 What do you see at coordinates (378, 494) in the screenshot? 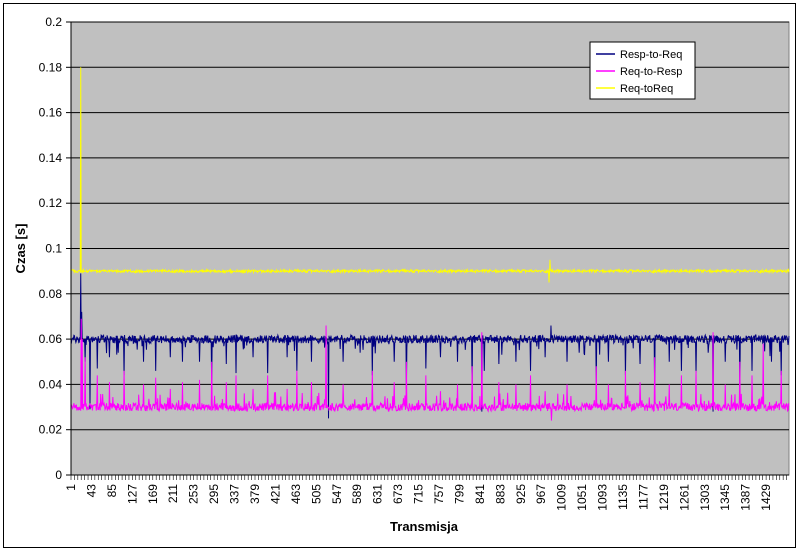
I see `x-tick-label: 631` at bounding box center [378, 494].